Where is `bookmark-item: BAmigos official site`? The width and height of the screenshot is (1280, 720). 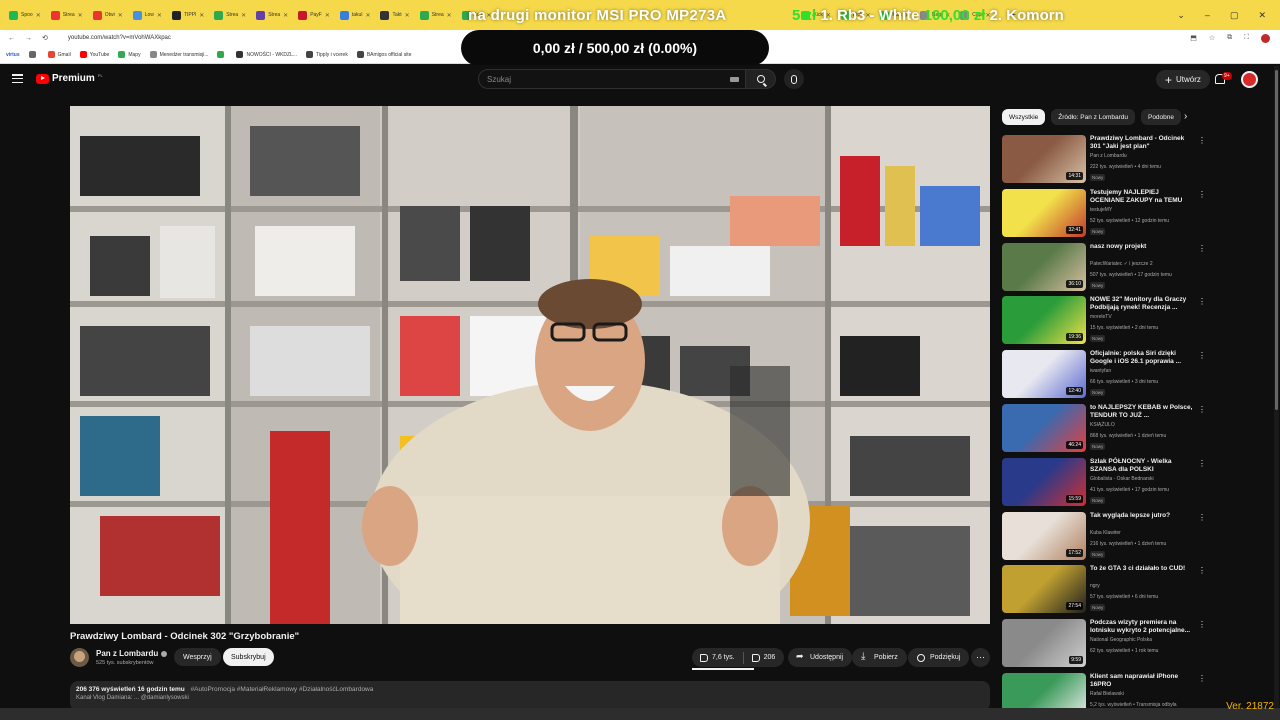
bookmark-item: BAmigos official site is located at coordinates (383, 54).